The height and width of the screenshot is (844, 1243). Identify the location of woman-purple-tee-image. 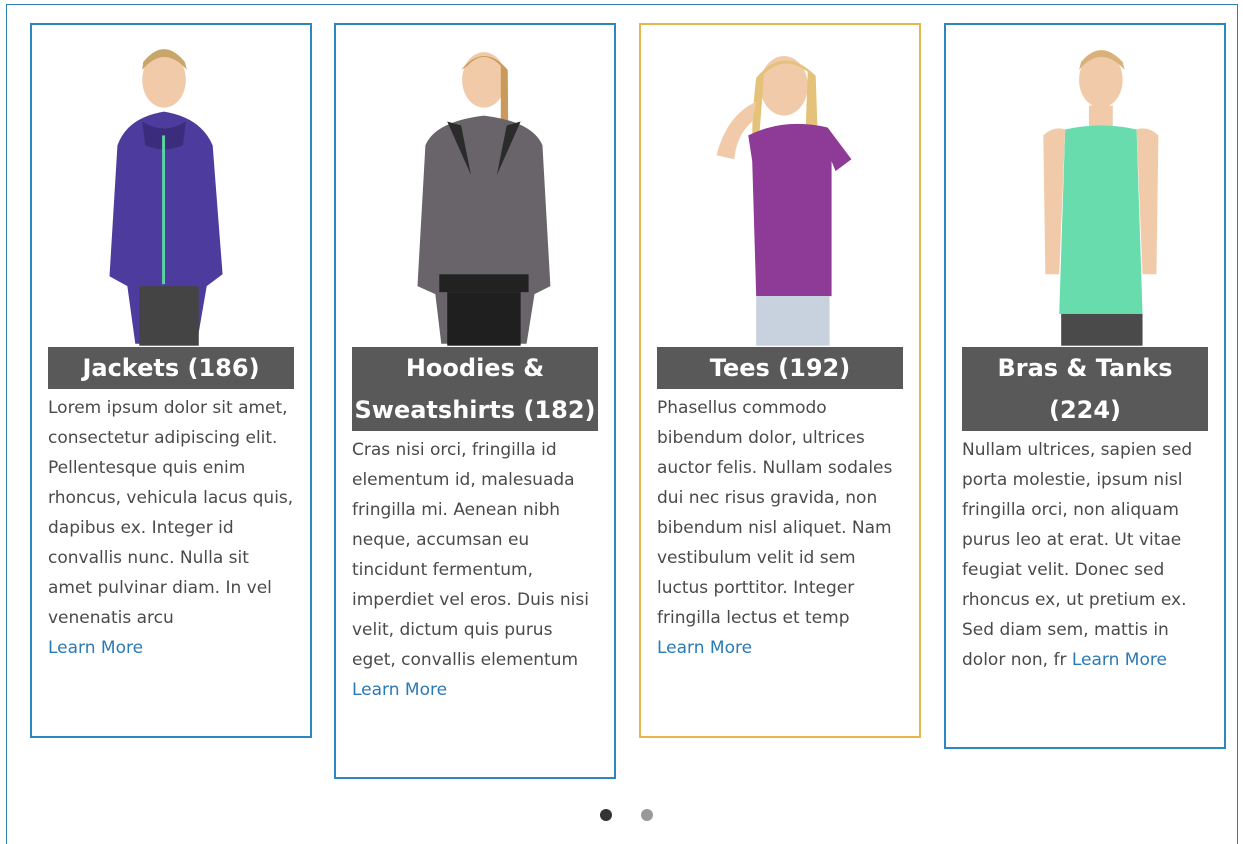
(784, 201).